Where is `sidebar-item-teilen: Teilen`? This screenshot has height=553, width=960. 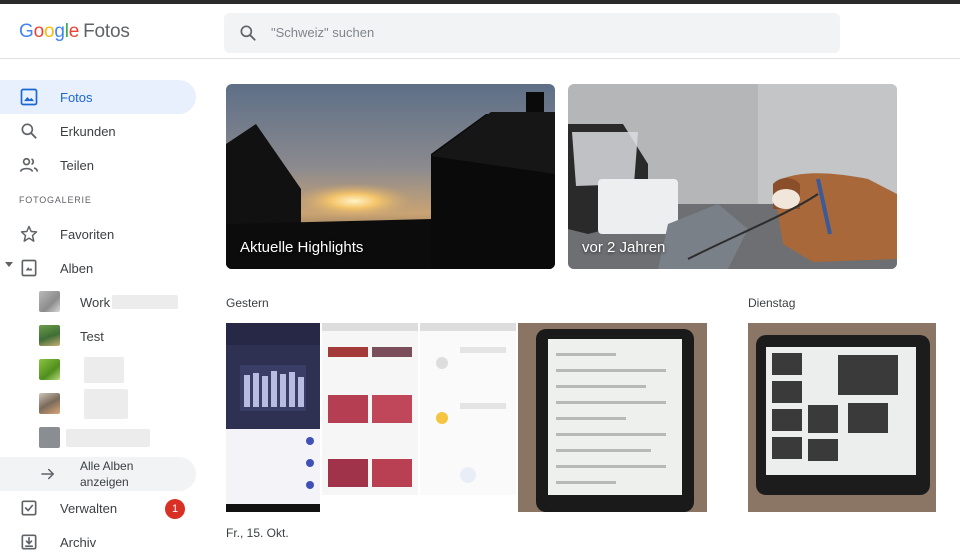 sidebar-item-teilen: Teilen is located at coordinates (98, 165).